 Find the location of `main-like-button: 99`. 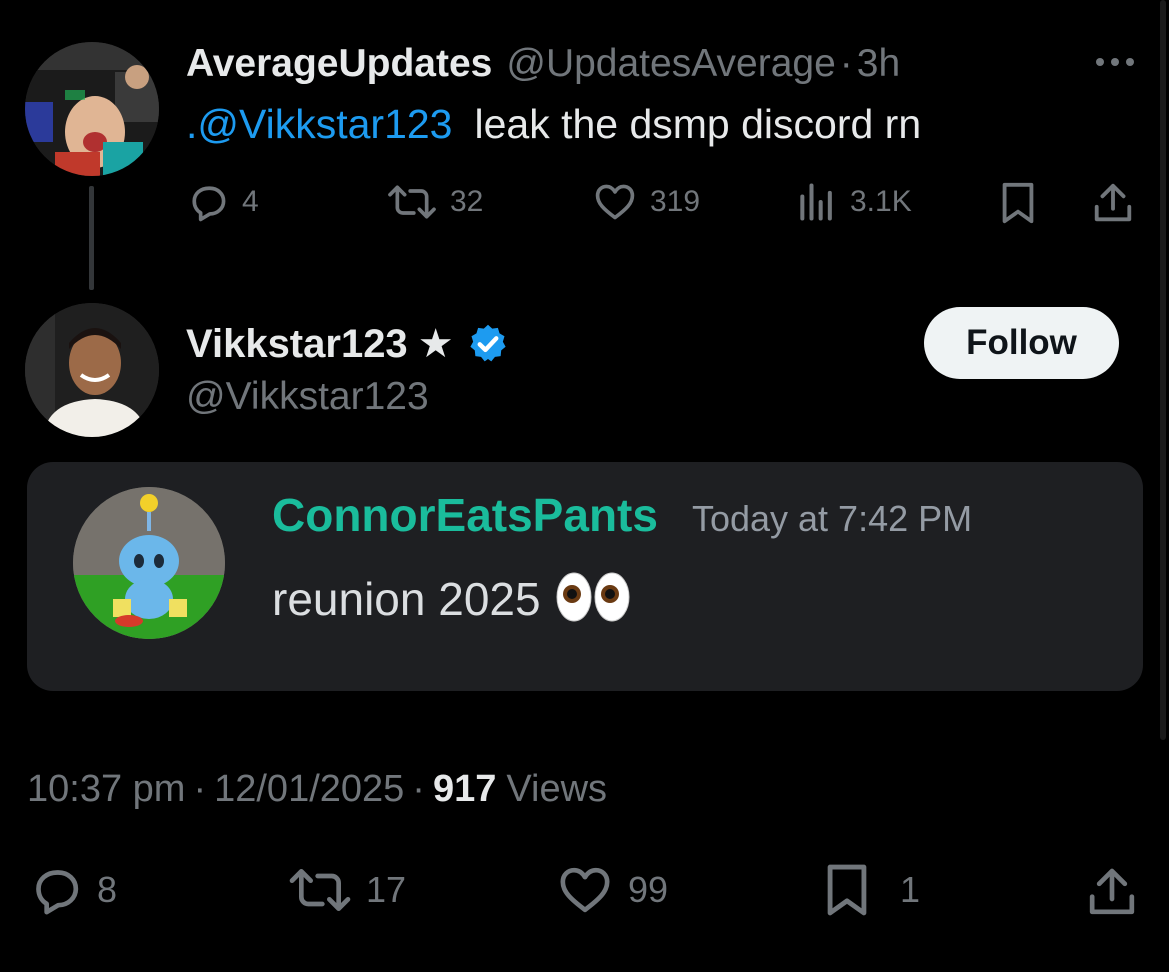

main-like-button: 99 is located at coordinates (611, 890).